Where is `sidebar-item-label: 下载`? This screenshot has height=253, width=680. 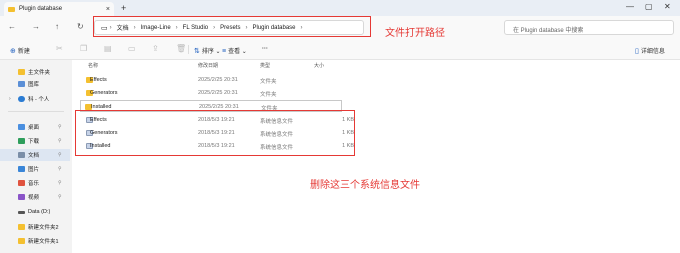
sidebar-item-label: 下载 is located at coordinates (34, 142).